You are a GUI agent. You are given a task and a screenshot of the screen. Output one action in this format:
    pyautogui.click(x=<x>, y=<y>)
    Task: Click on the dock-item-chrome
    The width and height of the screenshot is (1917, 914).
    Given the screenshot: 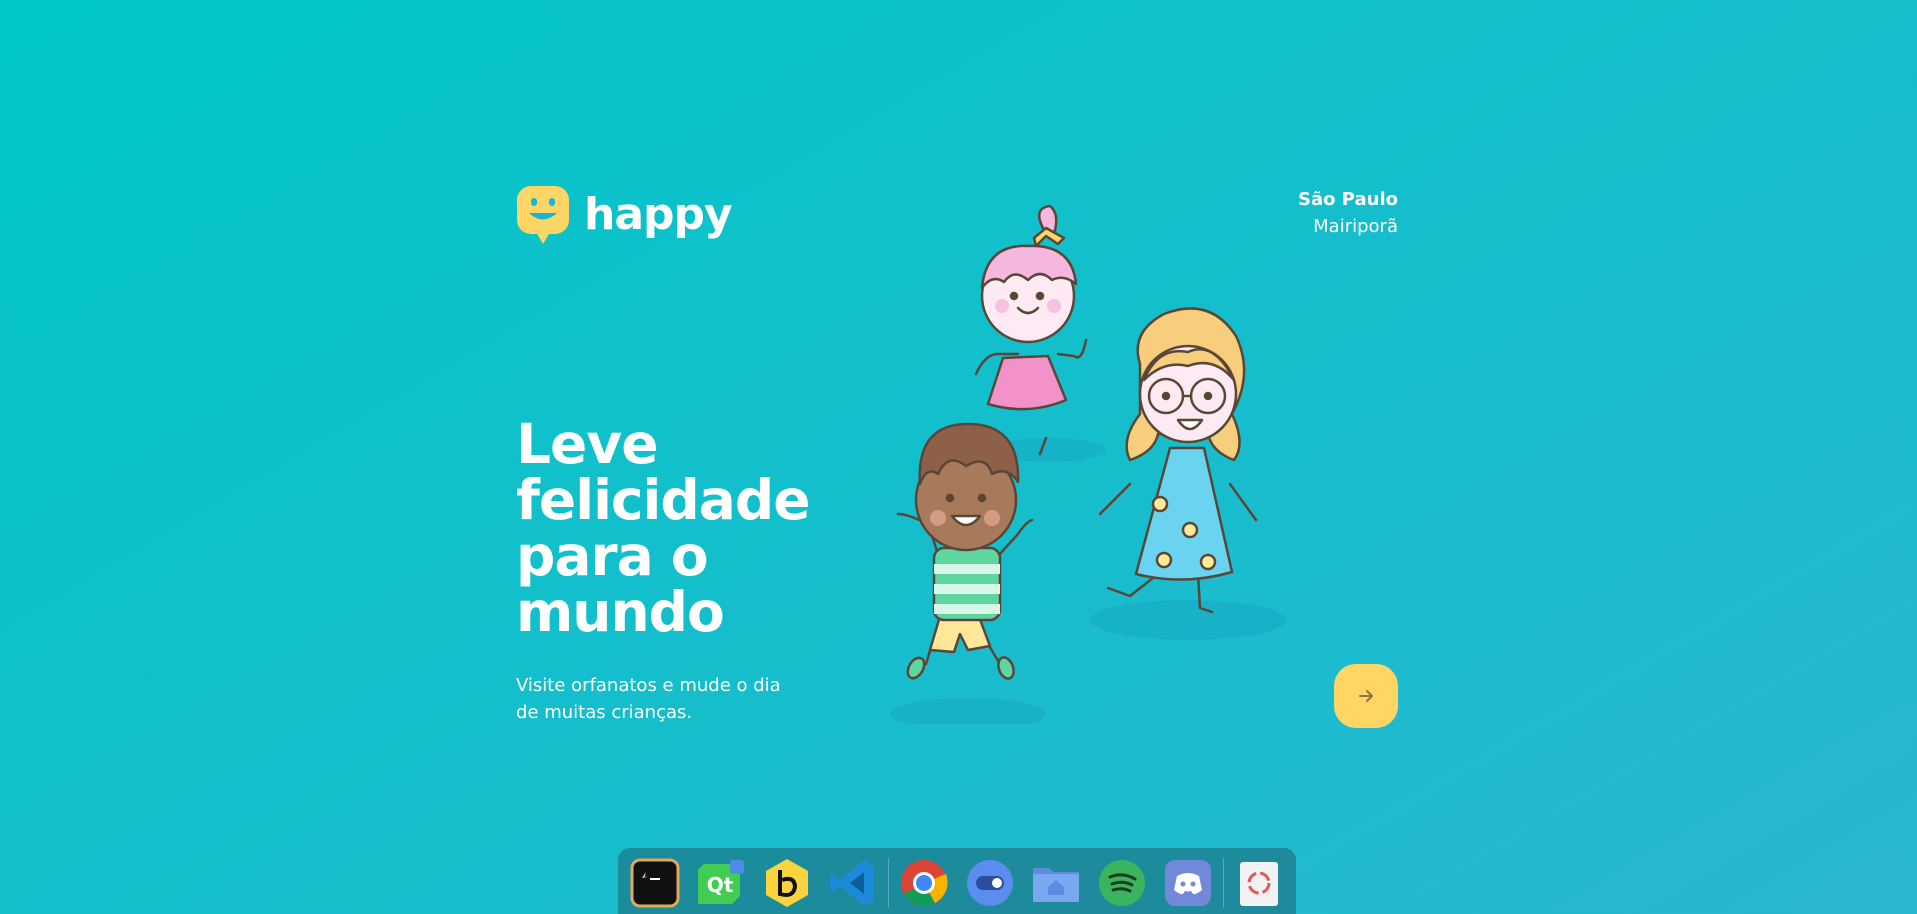 What is the action you would take?
    pyautogui.click(x=924, y=883)
    